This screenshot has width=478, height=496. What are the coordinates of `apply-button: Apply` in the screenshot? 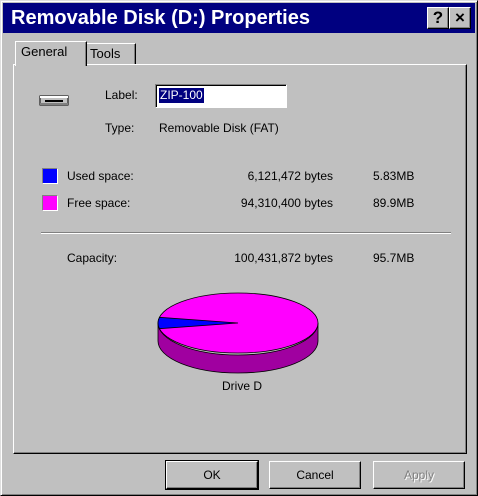 It's located at (419, 475).